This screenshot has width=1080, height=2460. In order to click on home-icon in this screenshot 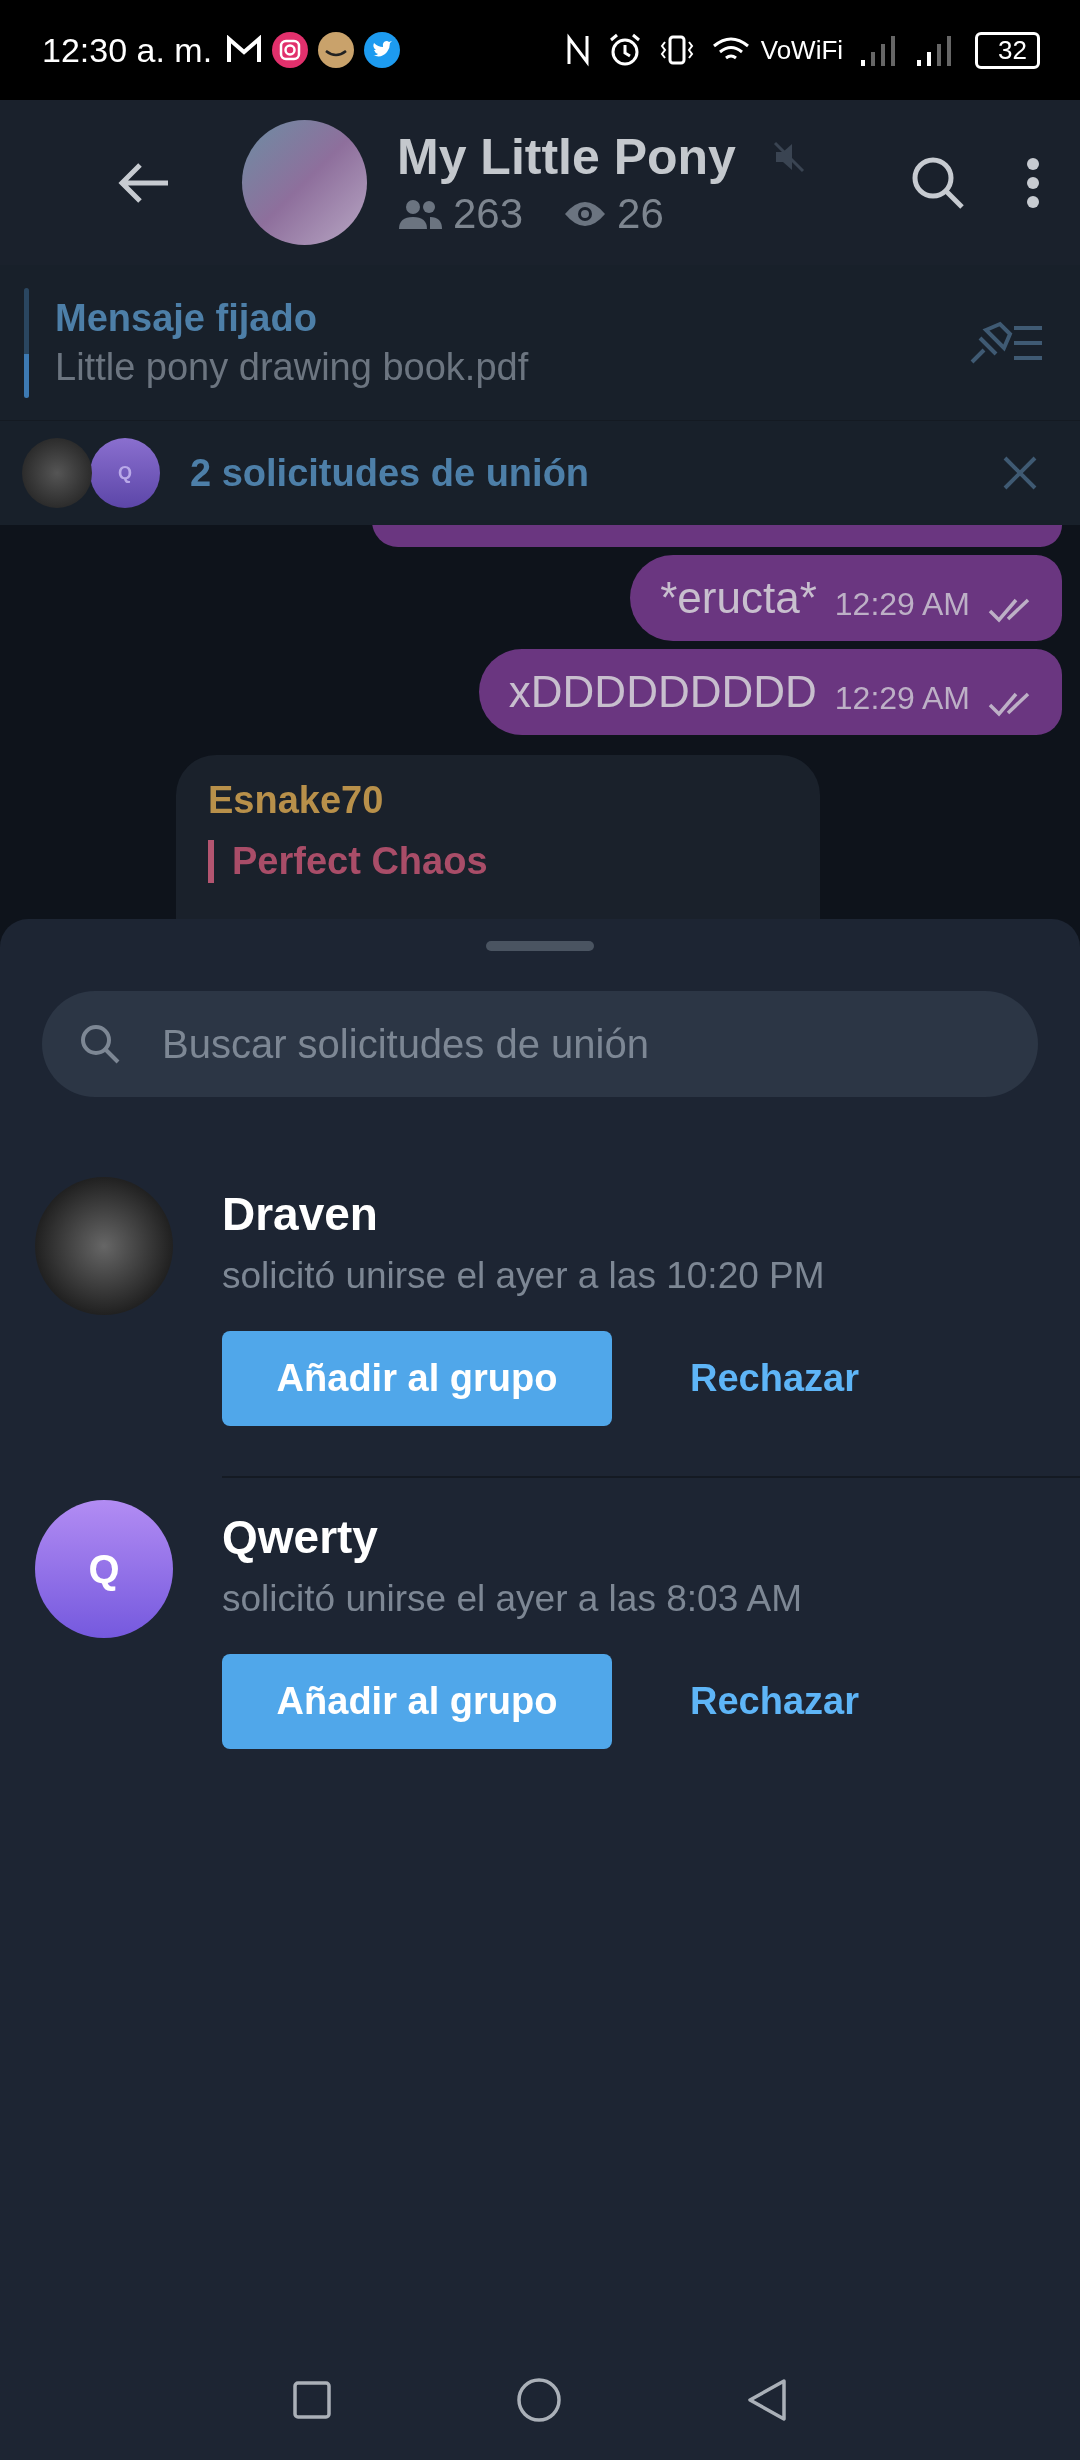, I will do `click(539, 2400)`.